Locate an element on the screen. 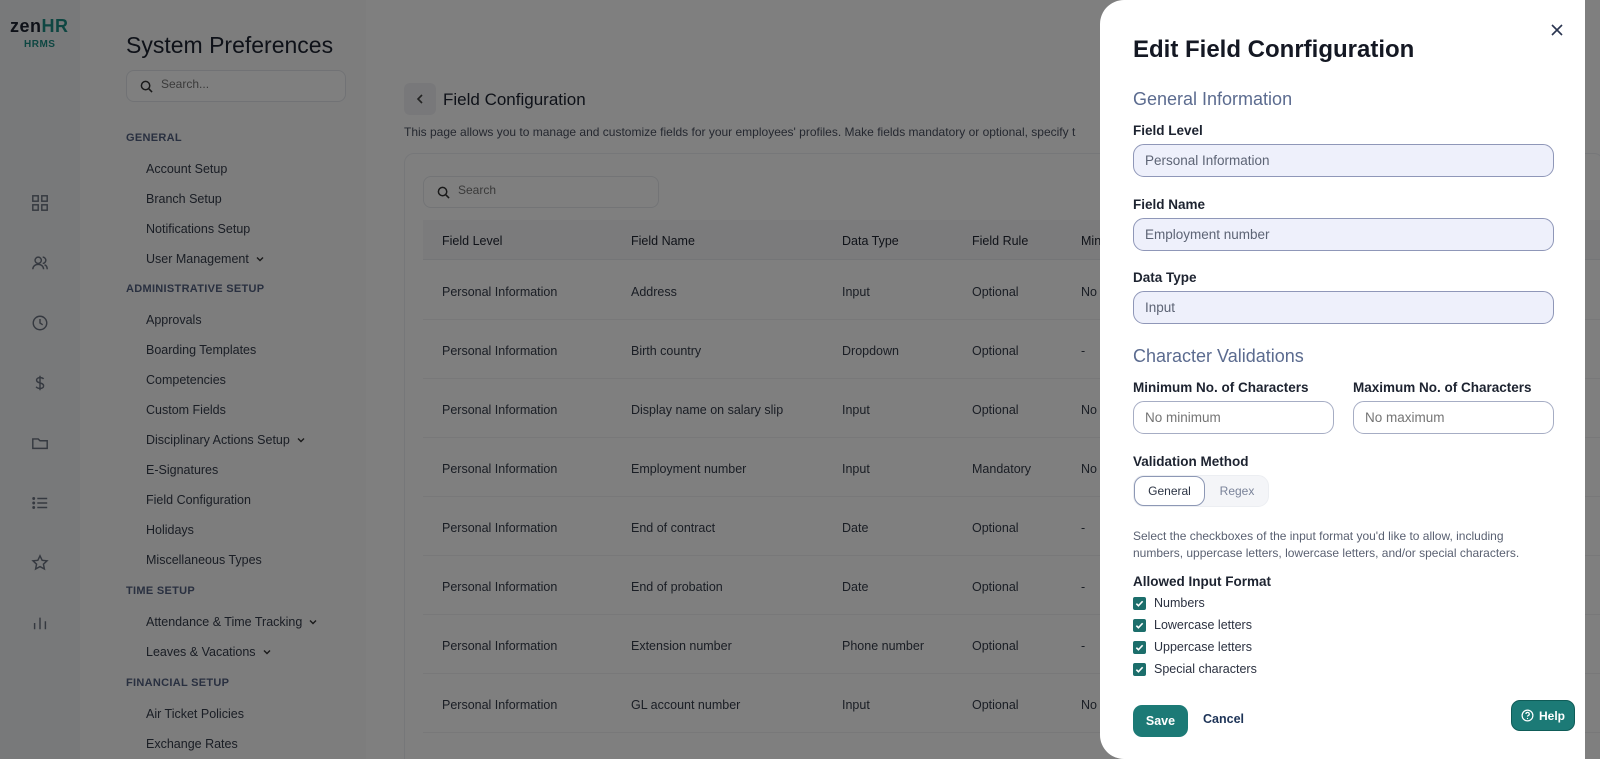 The image size is (1600, 759). close-button is located at coordinates (1557, 30).